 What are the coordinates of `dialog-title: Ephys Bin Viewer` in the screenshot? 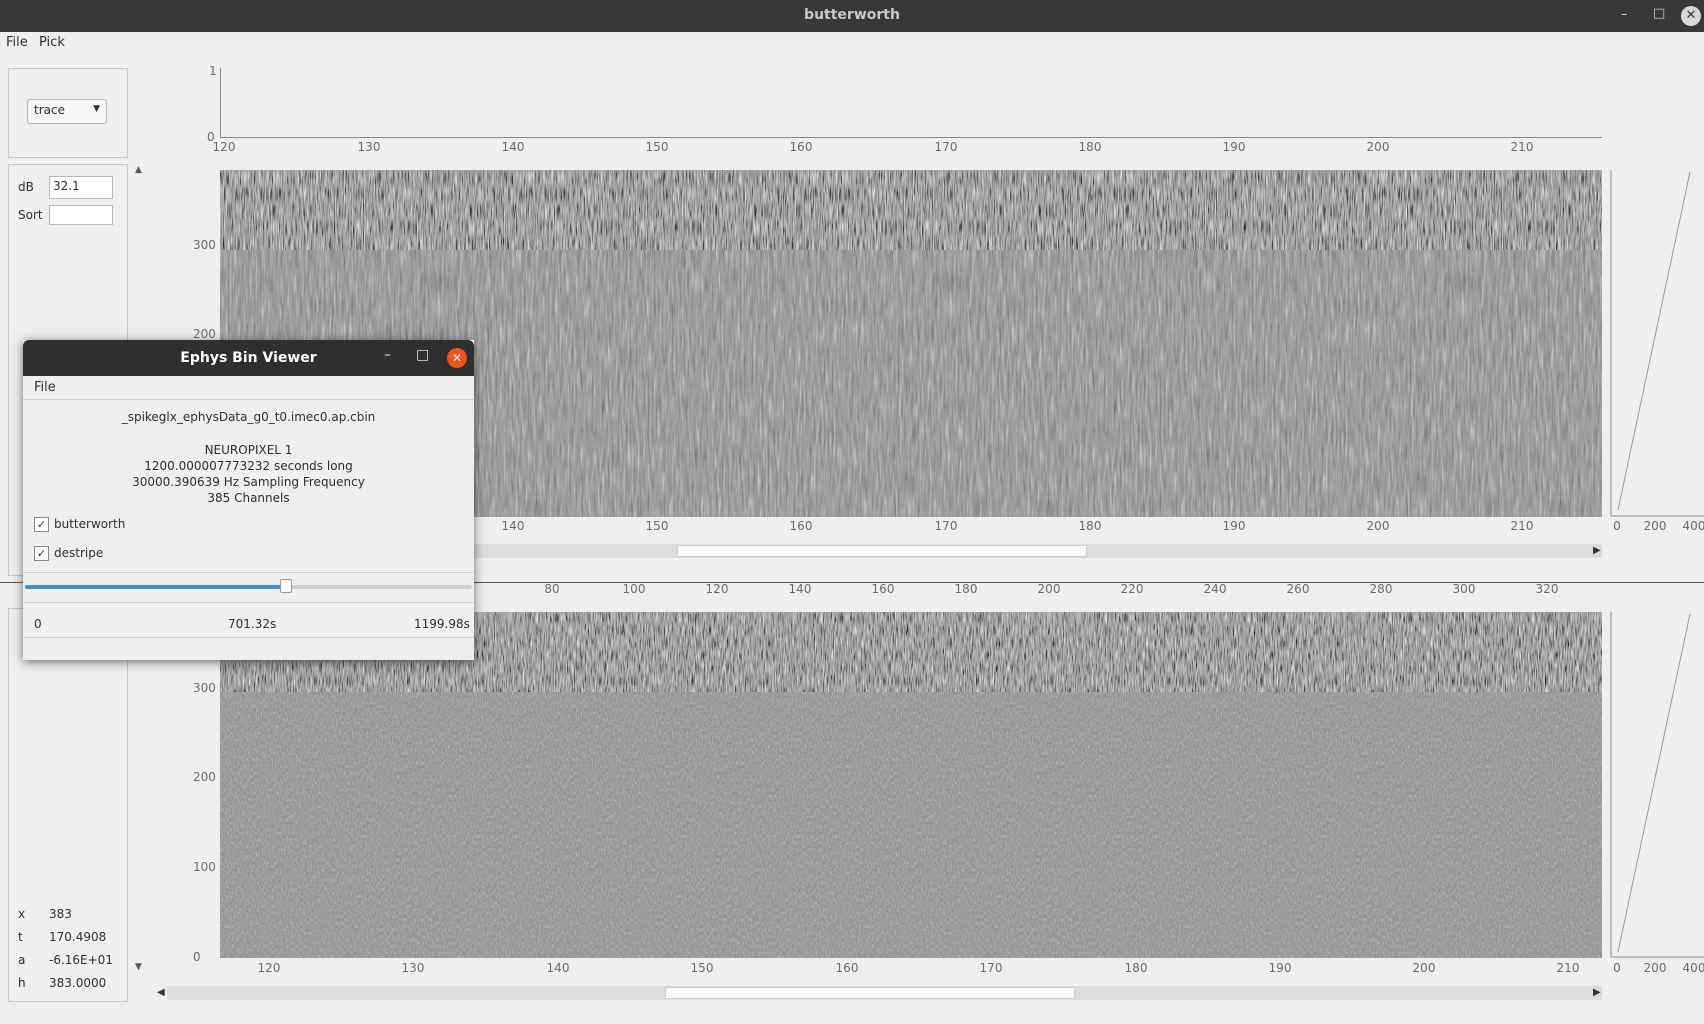 It's located at (248, 358).